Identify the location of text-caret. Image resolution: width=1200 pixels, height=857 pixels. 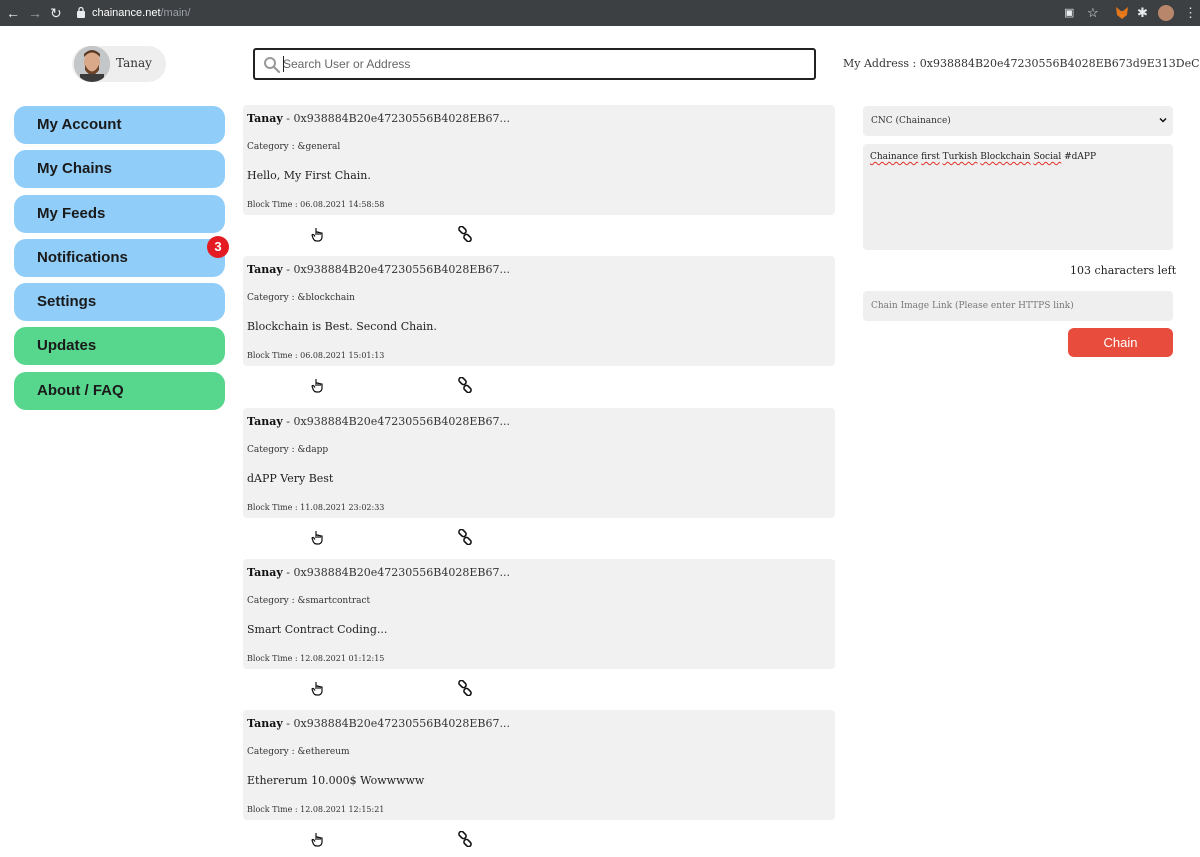
(283, 64).